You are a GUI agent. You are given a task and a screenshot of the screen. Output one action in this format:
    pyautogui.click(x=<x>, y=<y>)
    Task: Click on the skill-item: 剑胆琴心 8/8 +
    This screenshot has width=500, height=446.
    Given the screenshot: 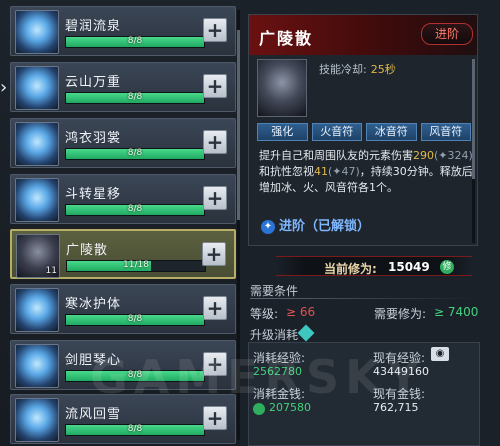 What is the action you would take?
    pyautogui.click(x=123, y=365)
    